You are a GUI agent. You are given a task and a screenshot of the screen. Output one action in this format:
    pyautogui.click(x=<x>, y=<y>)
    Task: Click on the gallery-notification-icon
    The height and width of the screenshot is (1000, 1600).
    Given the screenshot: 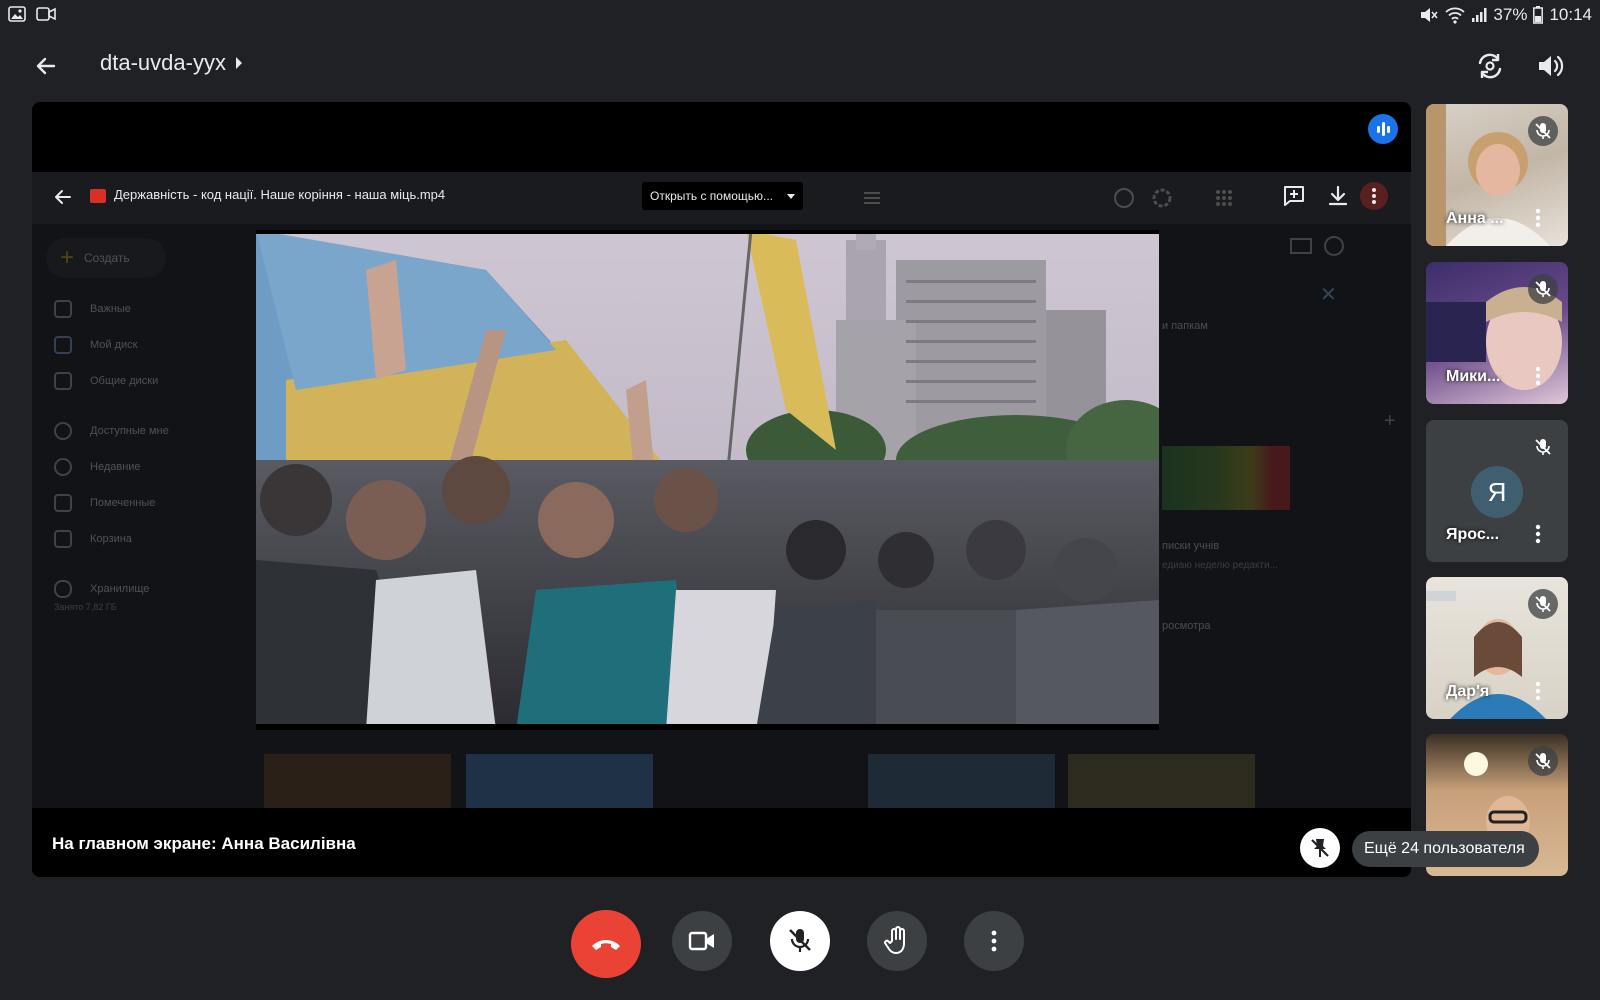 What is the action you would take?
    pyautogui.click(x=17, y=14)
    